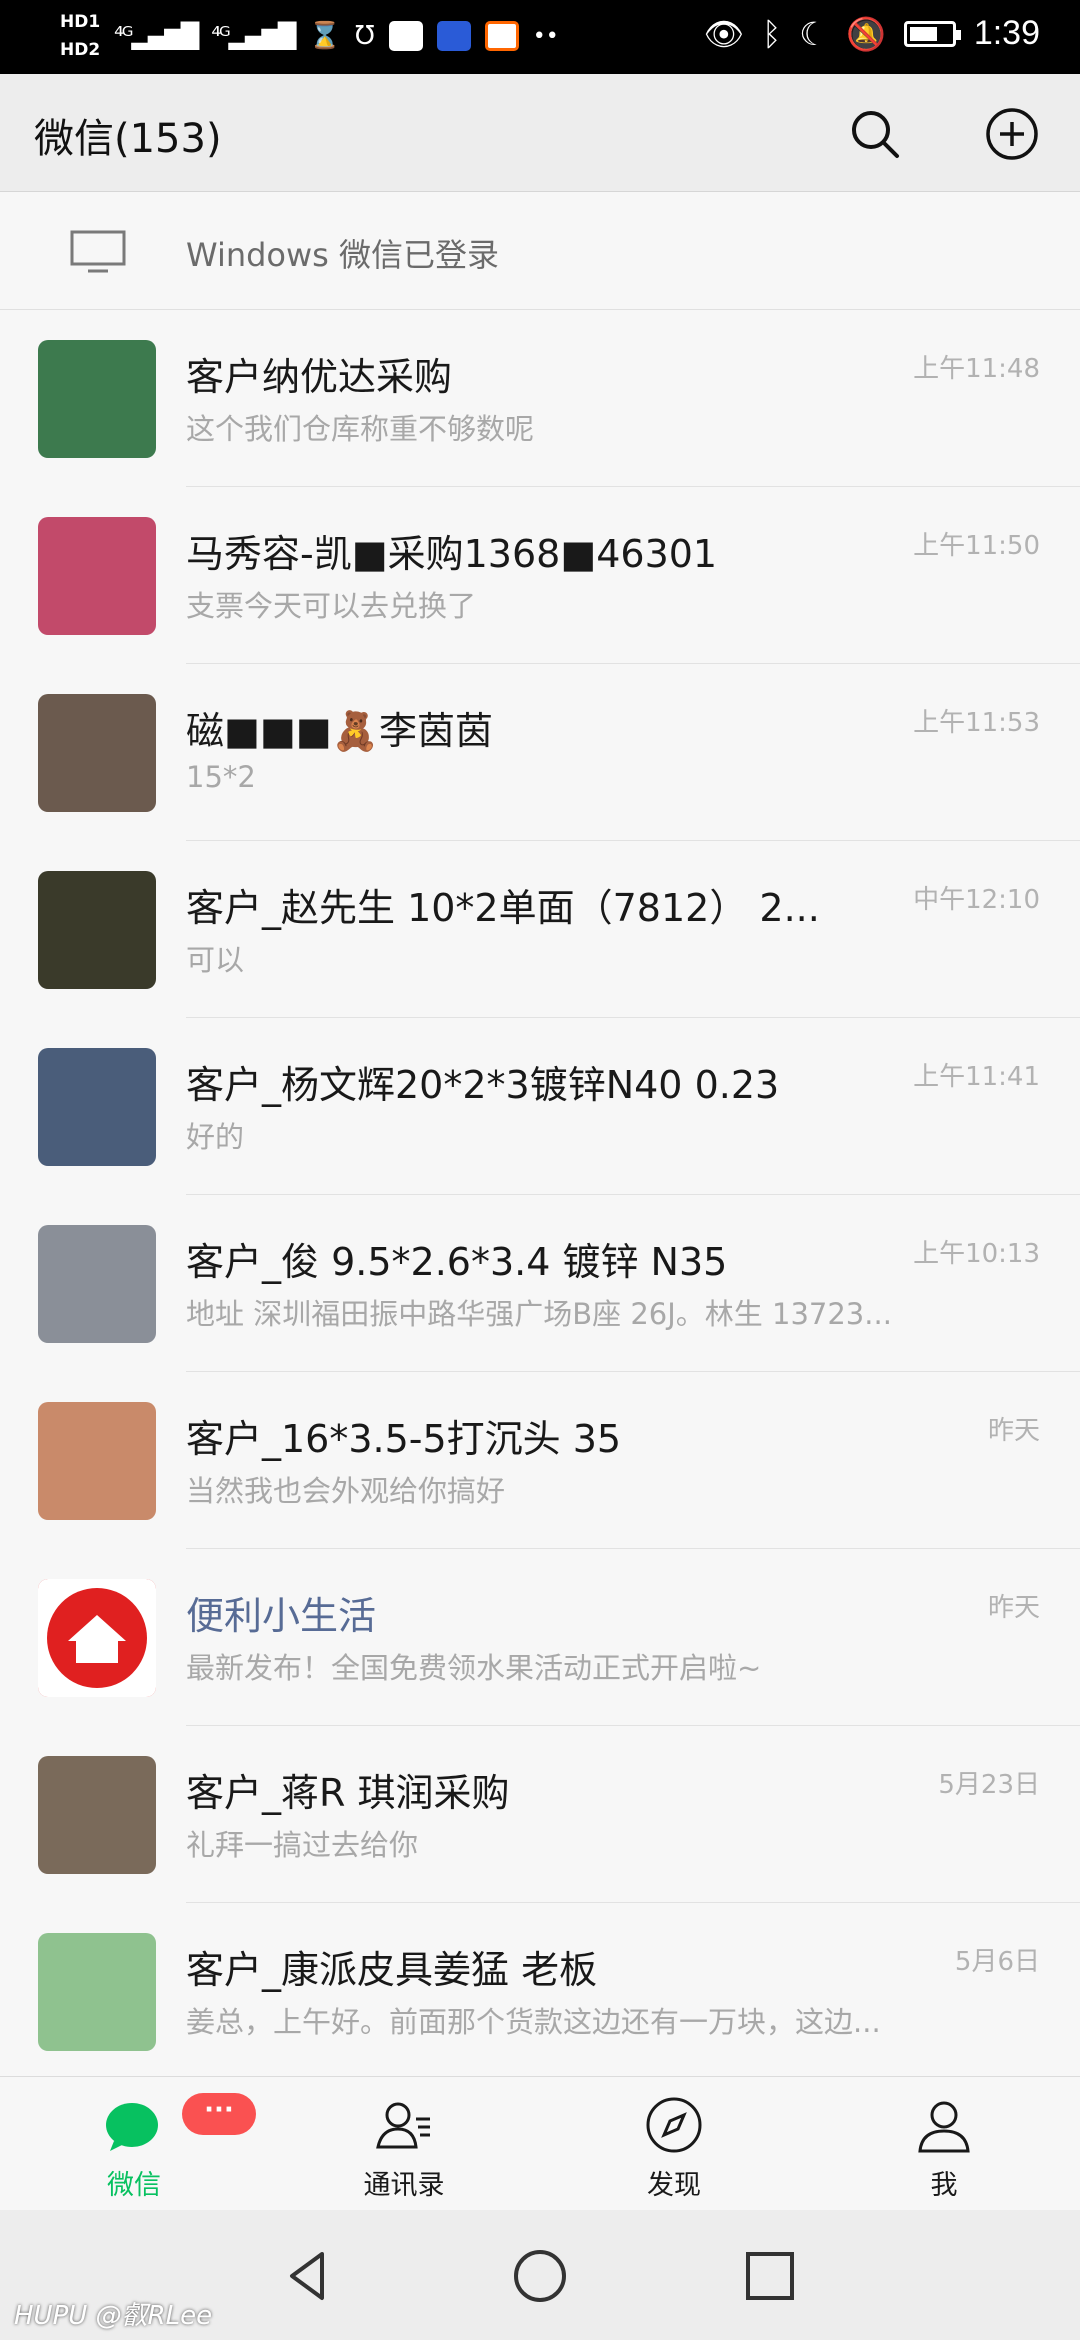 The width and height of the screenshot is (1080, 2340). Describe the element at coordinates (770, 2276) in the screenshot. I see `recents-icon` at that location.